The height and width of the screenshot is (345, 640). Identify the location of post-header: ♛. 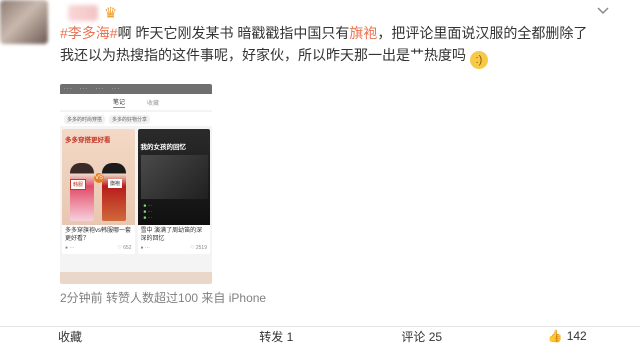
(92, 13).